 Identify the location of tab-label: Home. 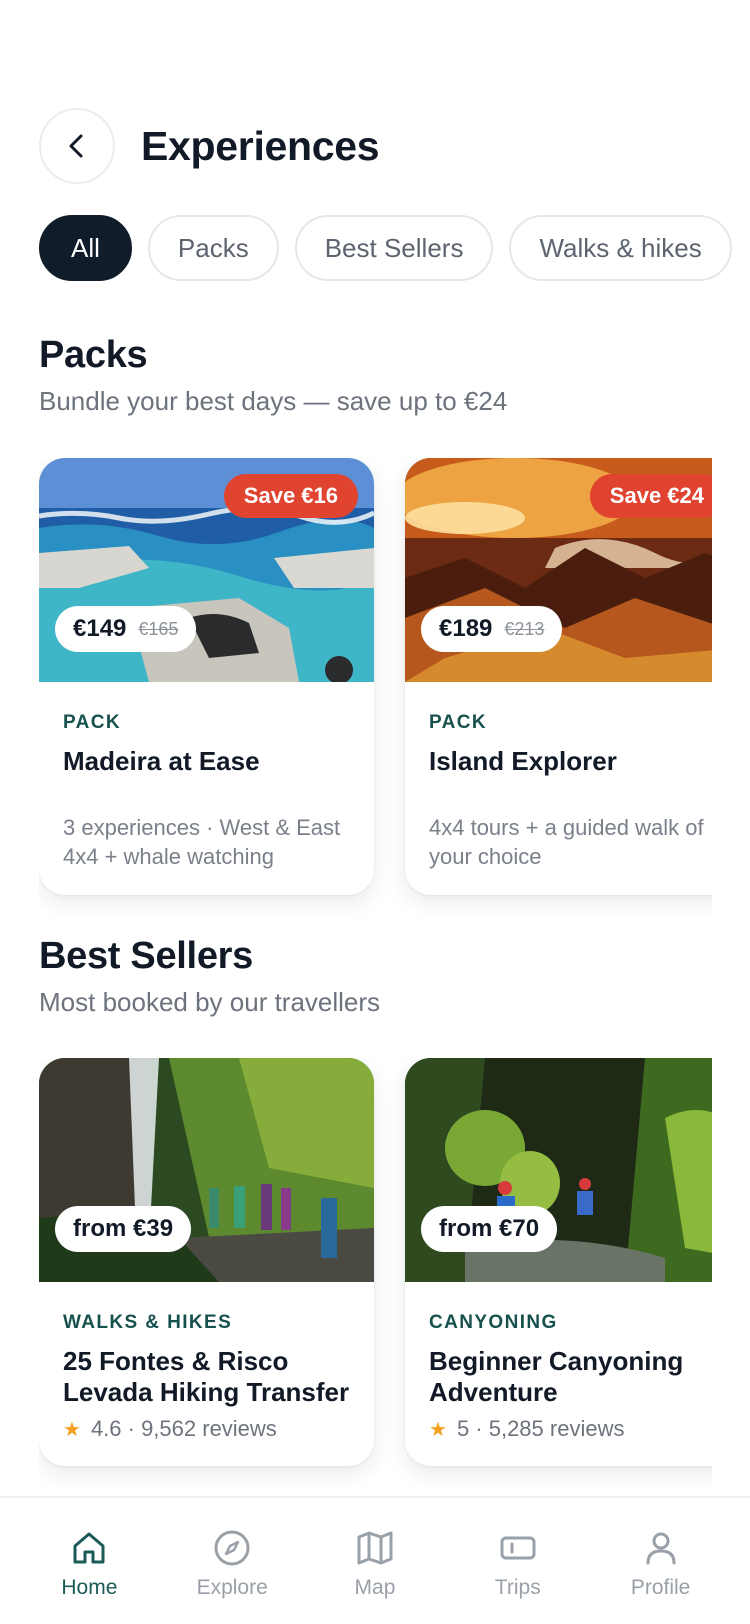
(89, 1587).